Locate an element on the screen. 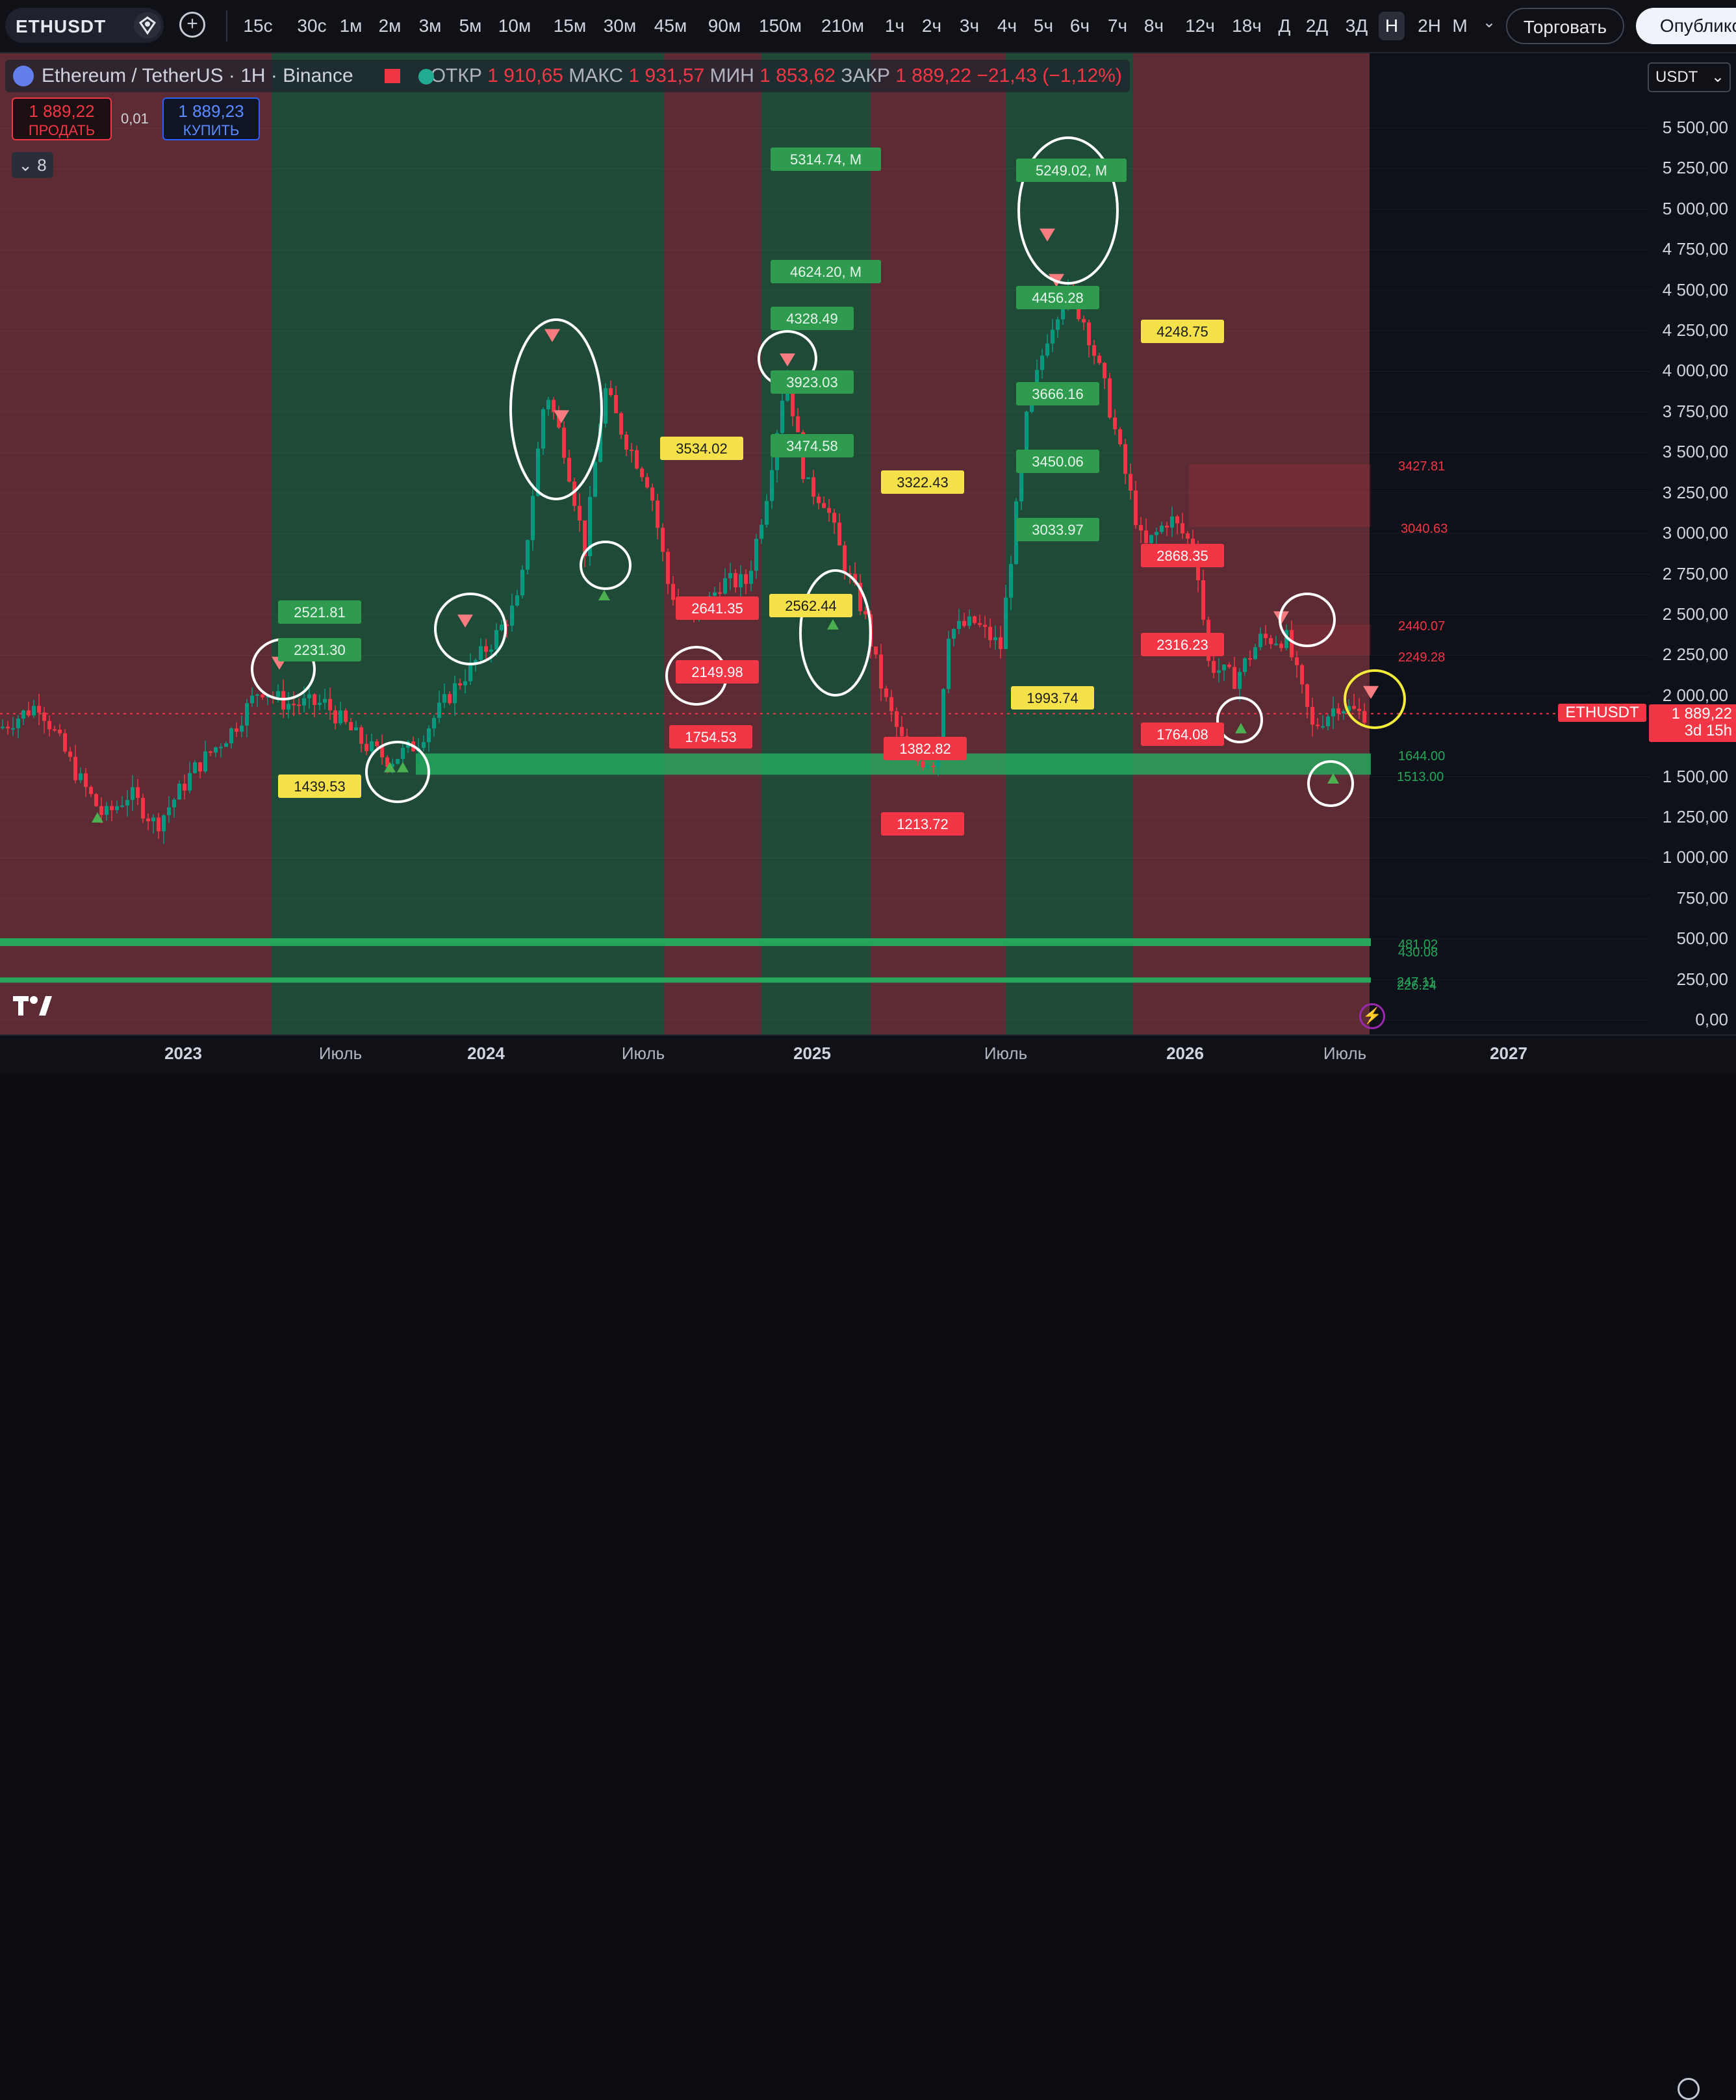  price-axis-label: 5 000,00 is located at coordinates (1695, 208).